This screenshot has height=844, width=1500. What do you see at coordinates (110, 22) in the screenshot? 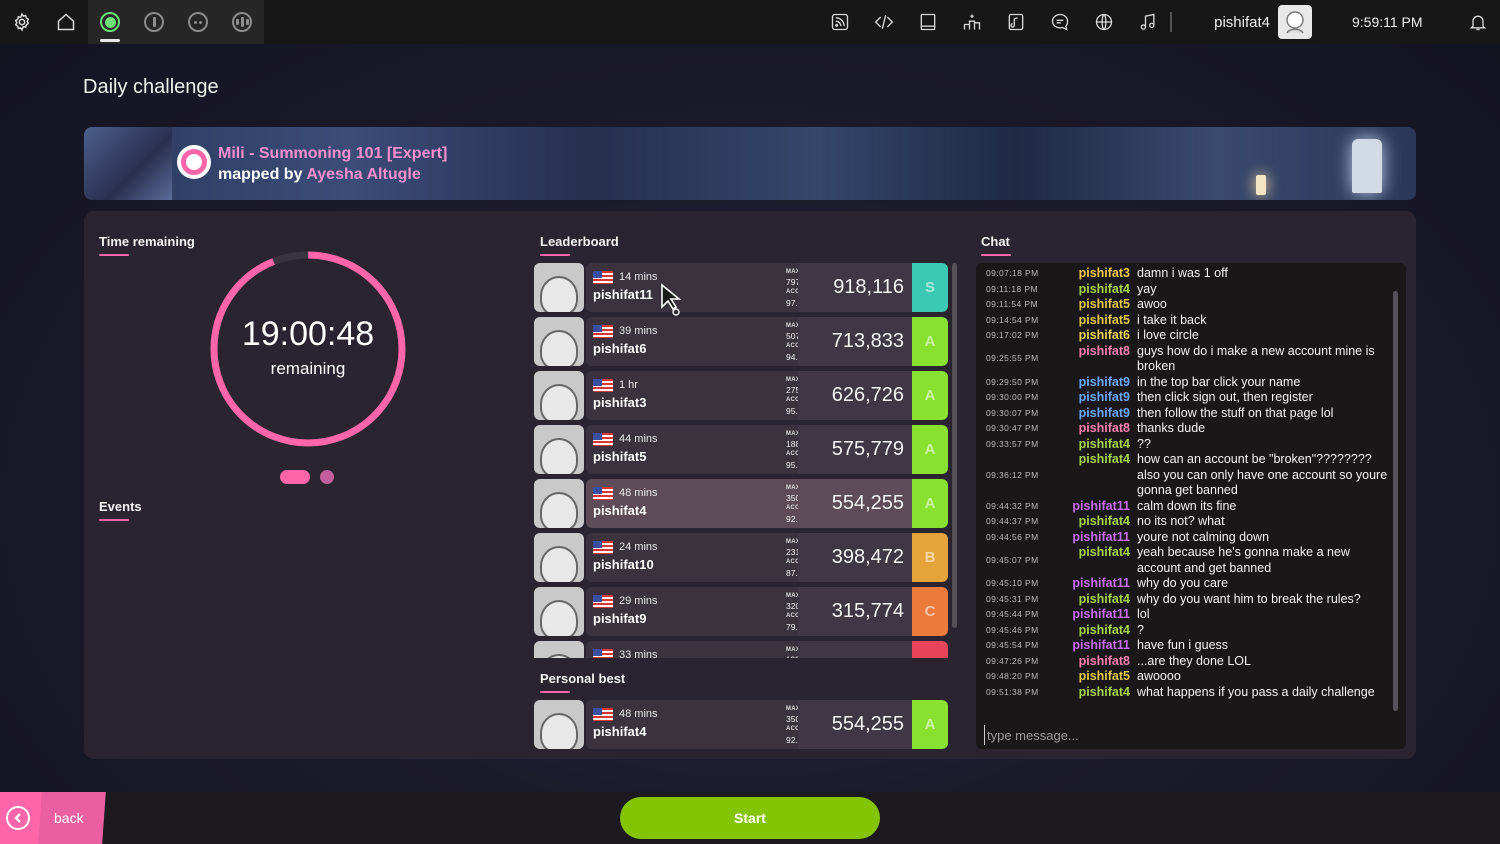
I see `ruleset-osu-button` at bounding box center [110, 22].